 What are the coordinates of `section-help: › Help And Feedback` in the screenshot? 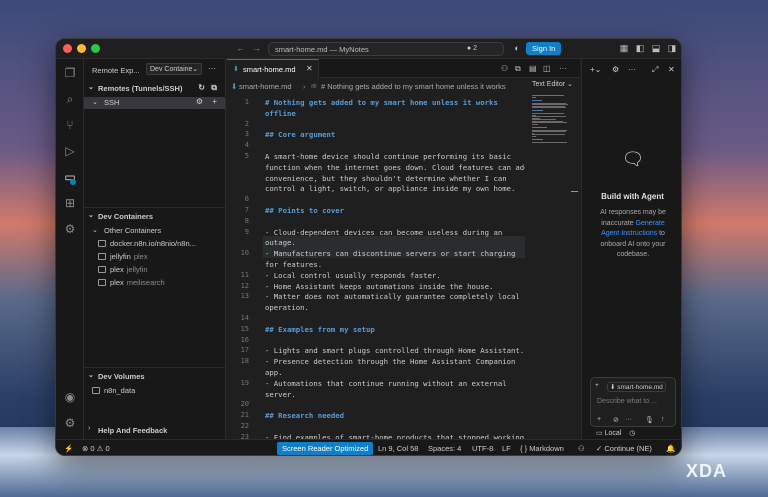 It's located at (154, 431).